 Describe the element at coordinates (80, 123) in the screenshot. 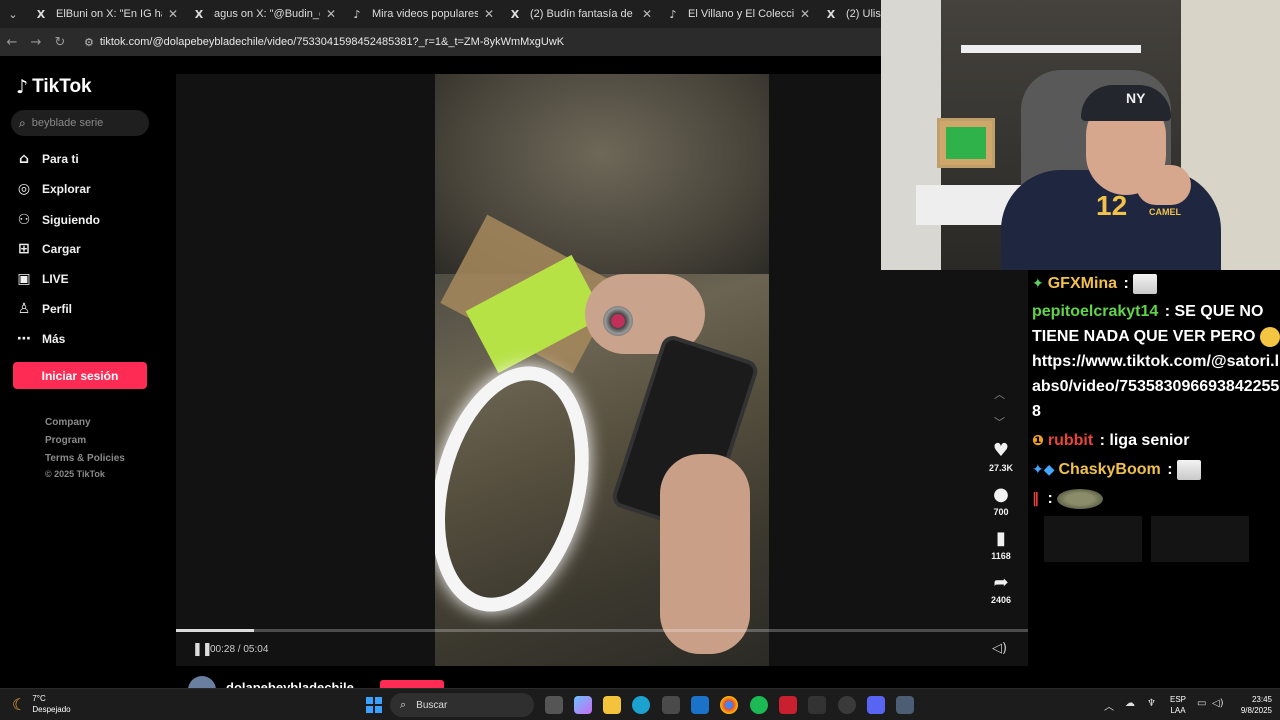

I see `search-input: ⌕ beyblade serie` at that location.